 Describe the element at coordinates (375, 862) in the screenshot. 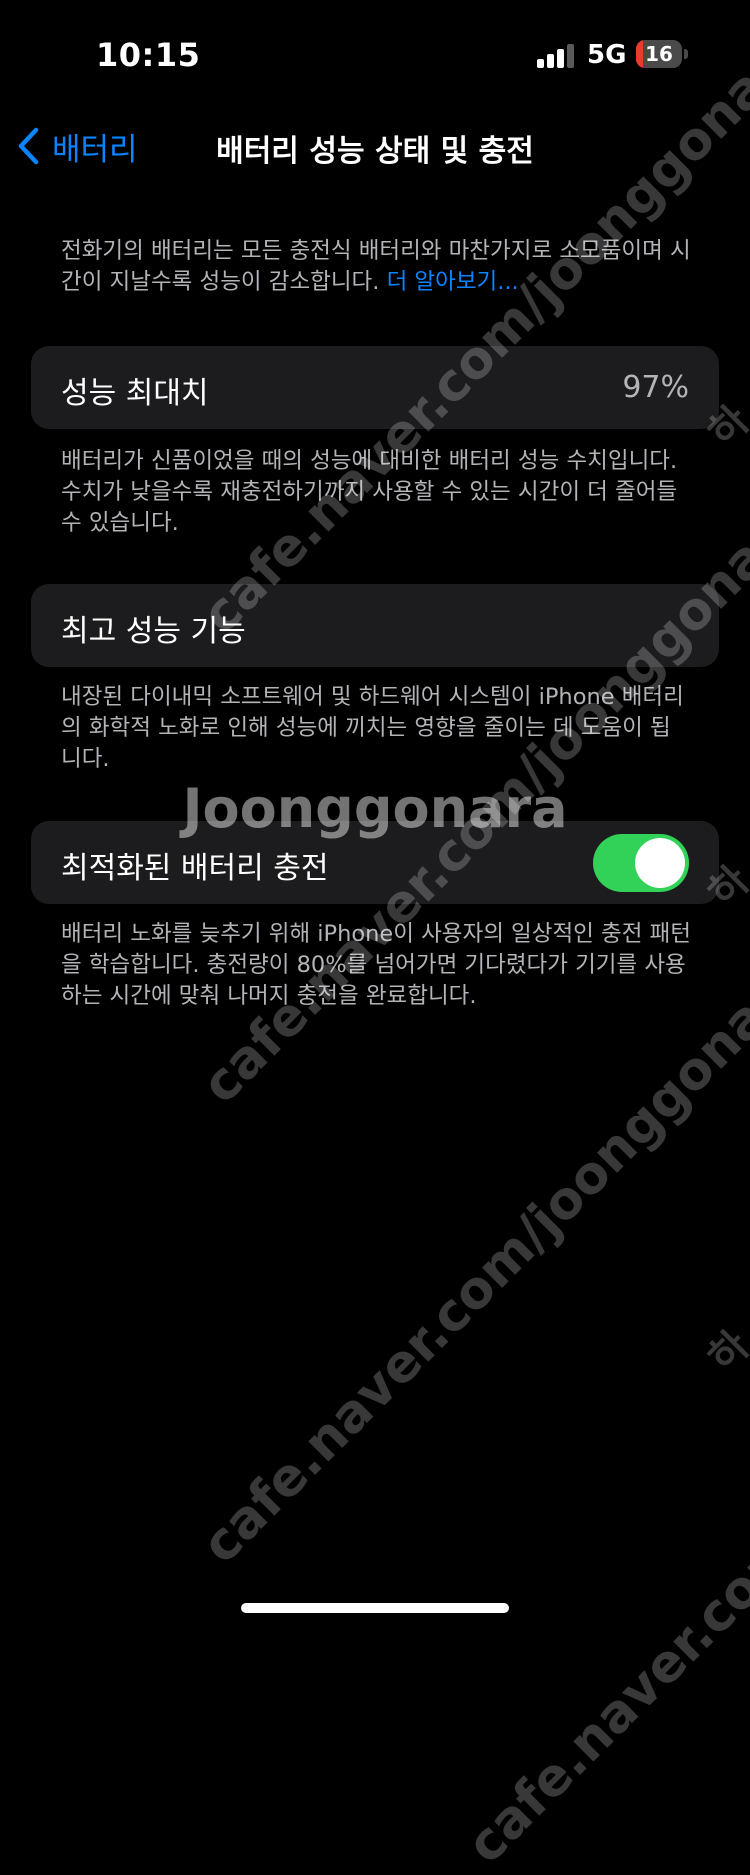

I see `optimized-charging-row: 최적화된 배터리 충전` at that location.